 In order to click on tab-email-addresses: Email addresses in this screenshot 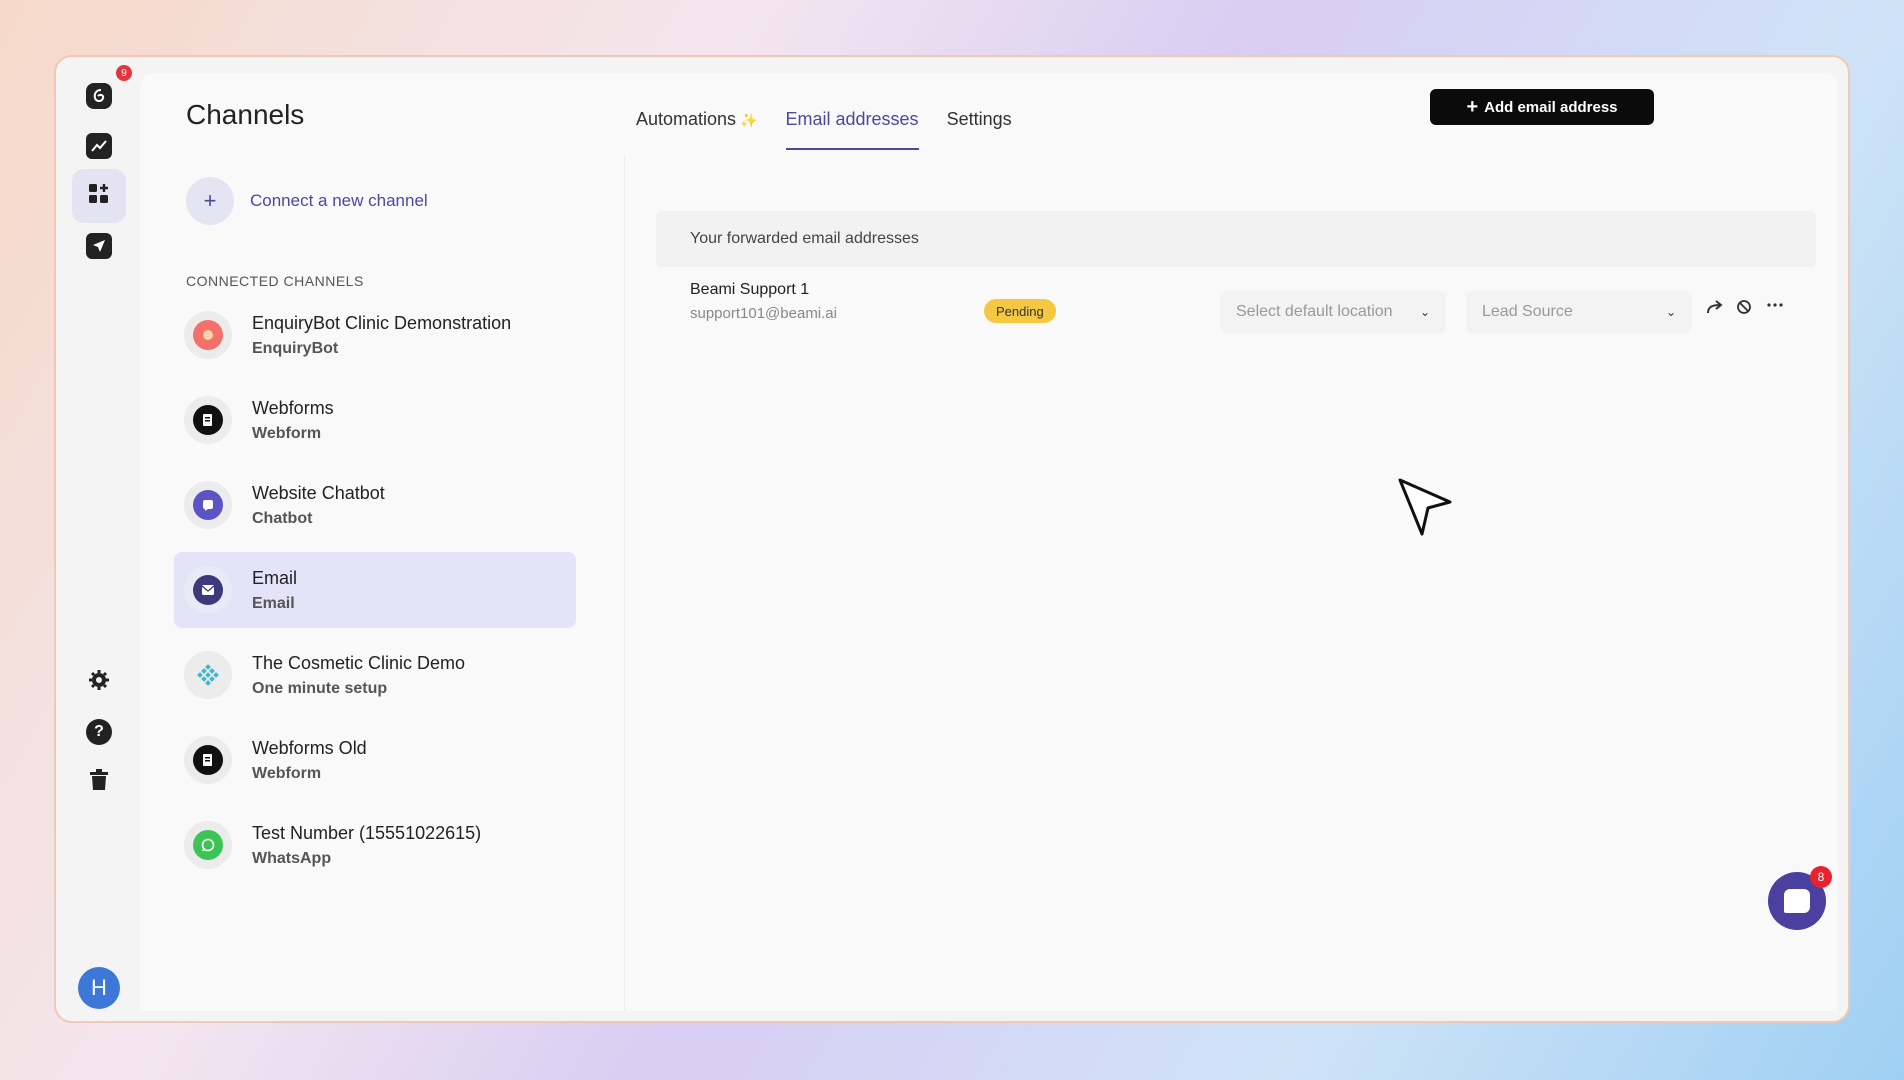, I will do `click(852, 129)`.